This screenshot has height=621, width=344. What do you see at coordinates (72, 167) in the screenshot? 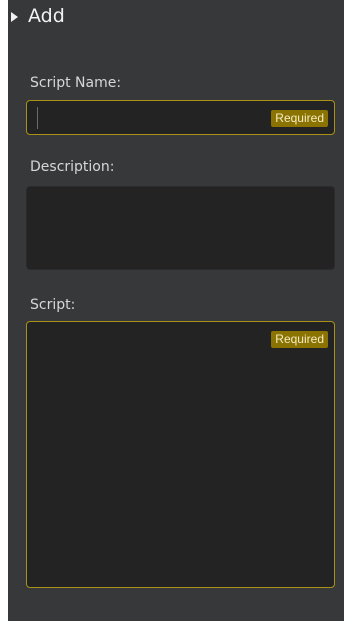
I see `description-label: Description:` at bounding box center [72, 167].